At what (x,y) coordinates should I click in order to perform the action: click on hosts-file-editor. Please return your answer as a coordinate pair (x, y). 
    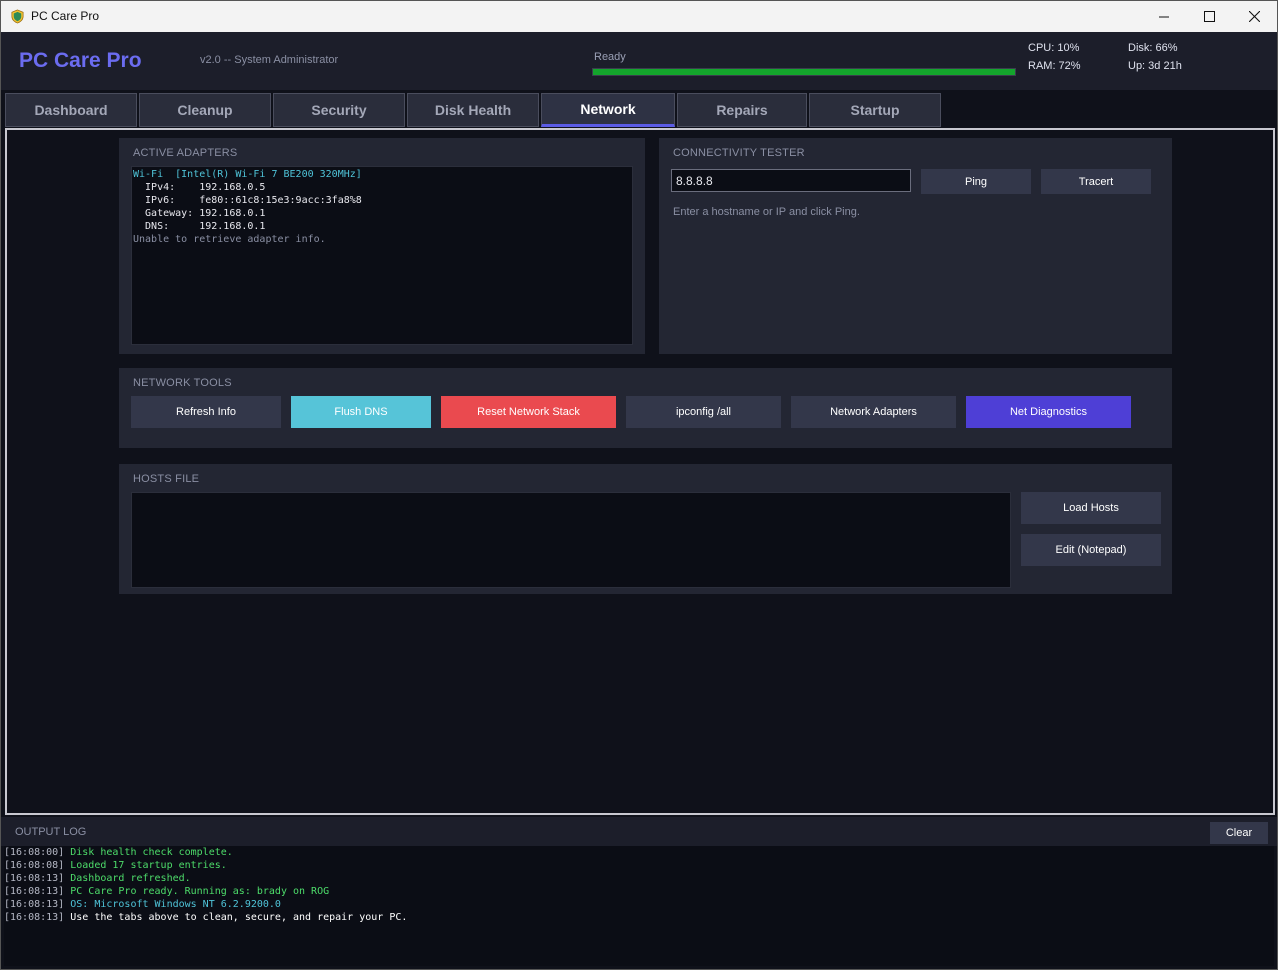
    Looking at the image, I should click on (571, 540).